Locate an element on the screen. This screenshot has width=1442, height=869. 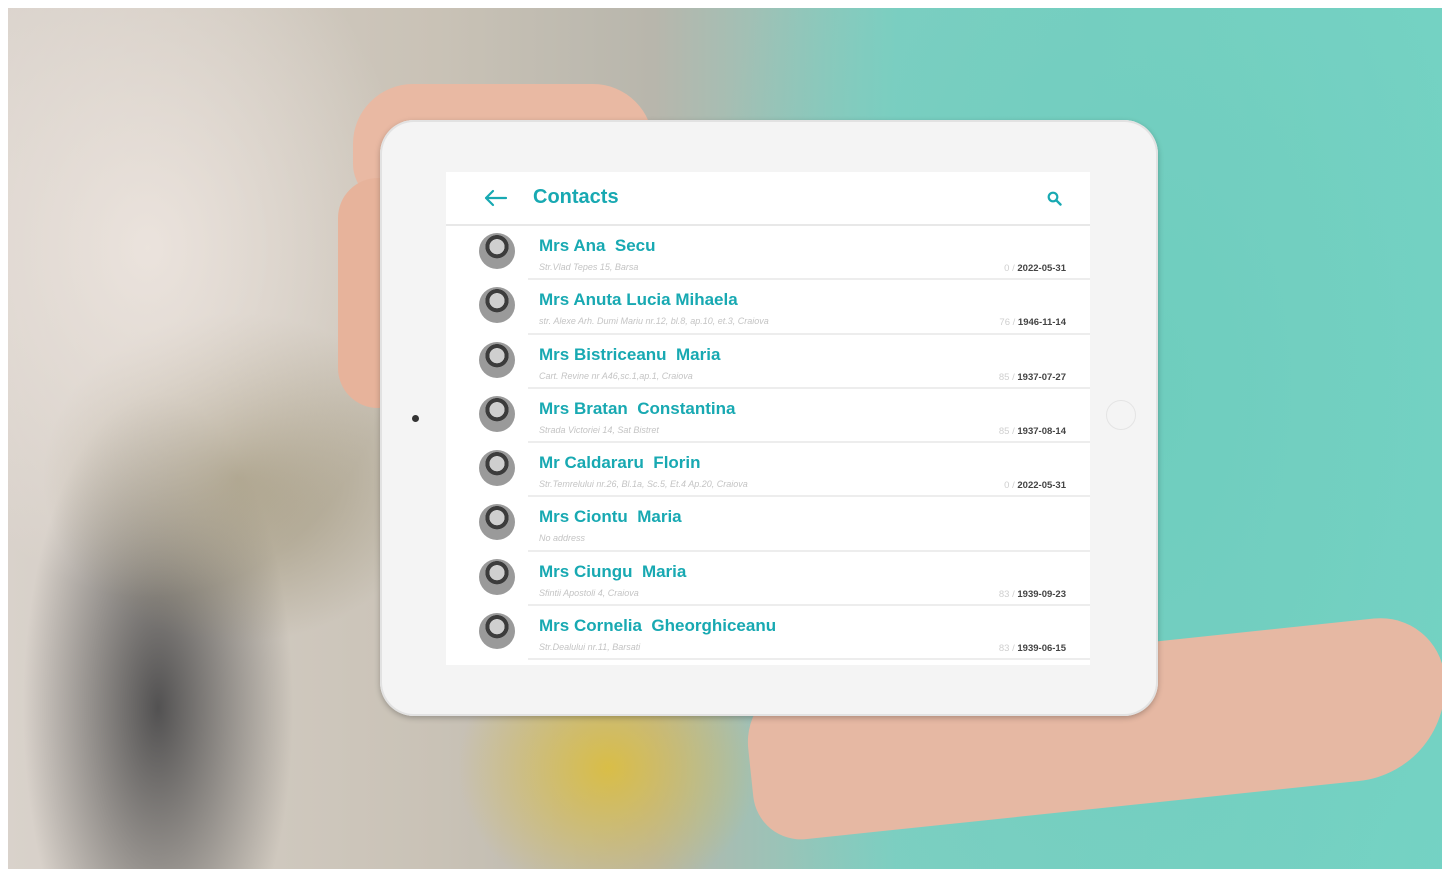
app-bar: Contacts is located at coordinates (768, 199).